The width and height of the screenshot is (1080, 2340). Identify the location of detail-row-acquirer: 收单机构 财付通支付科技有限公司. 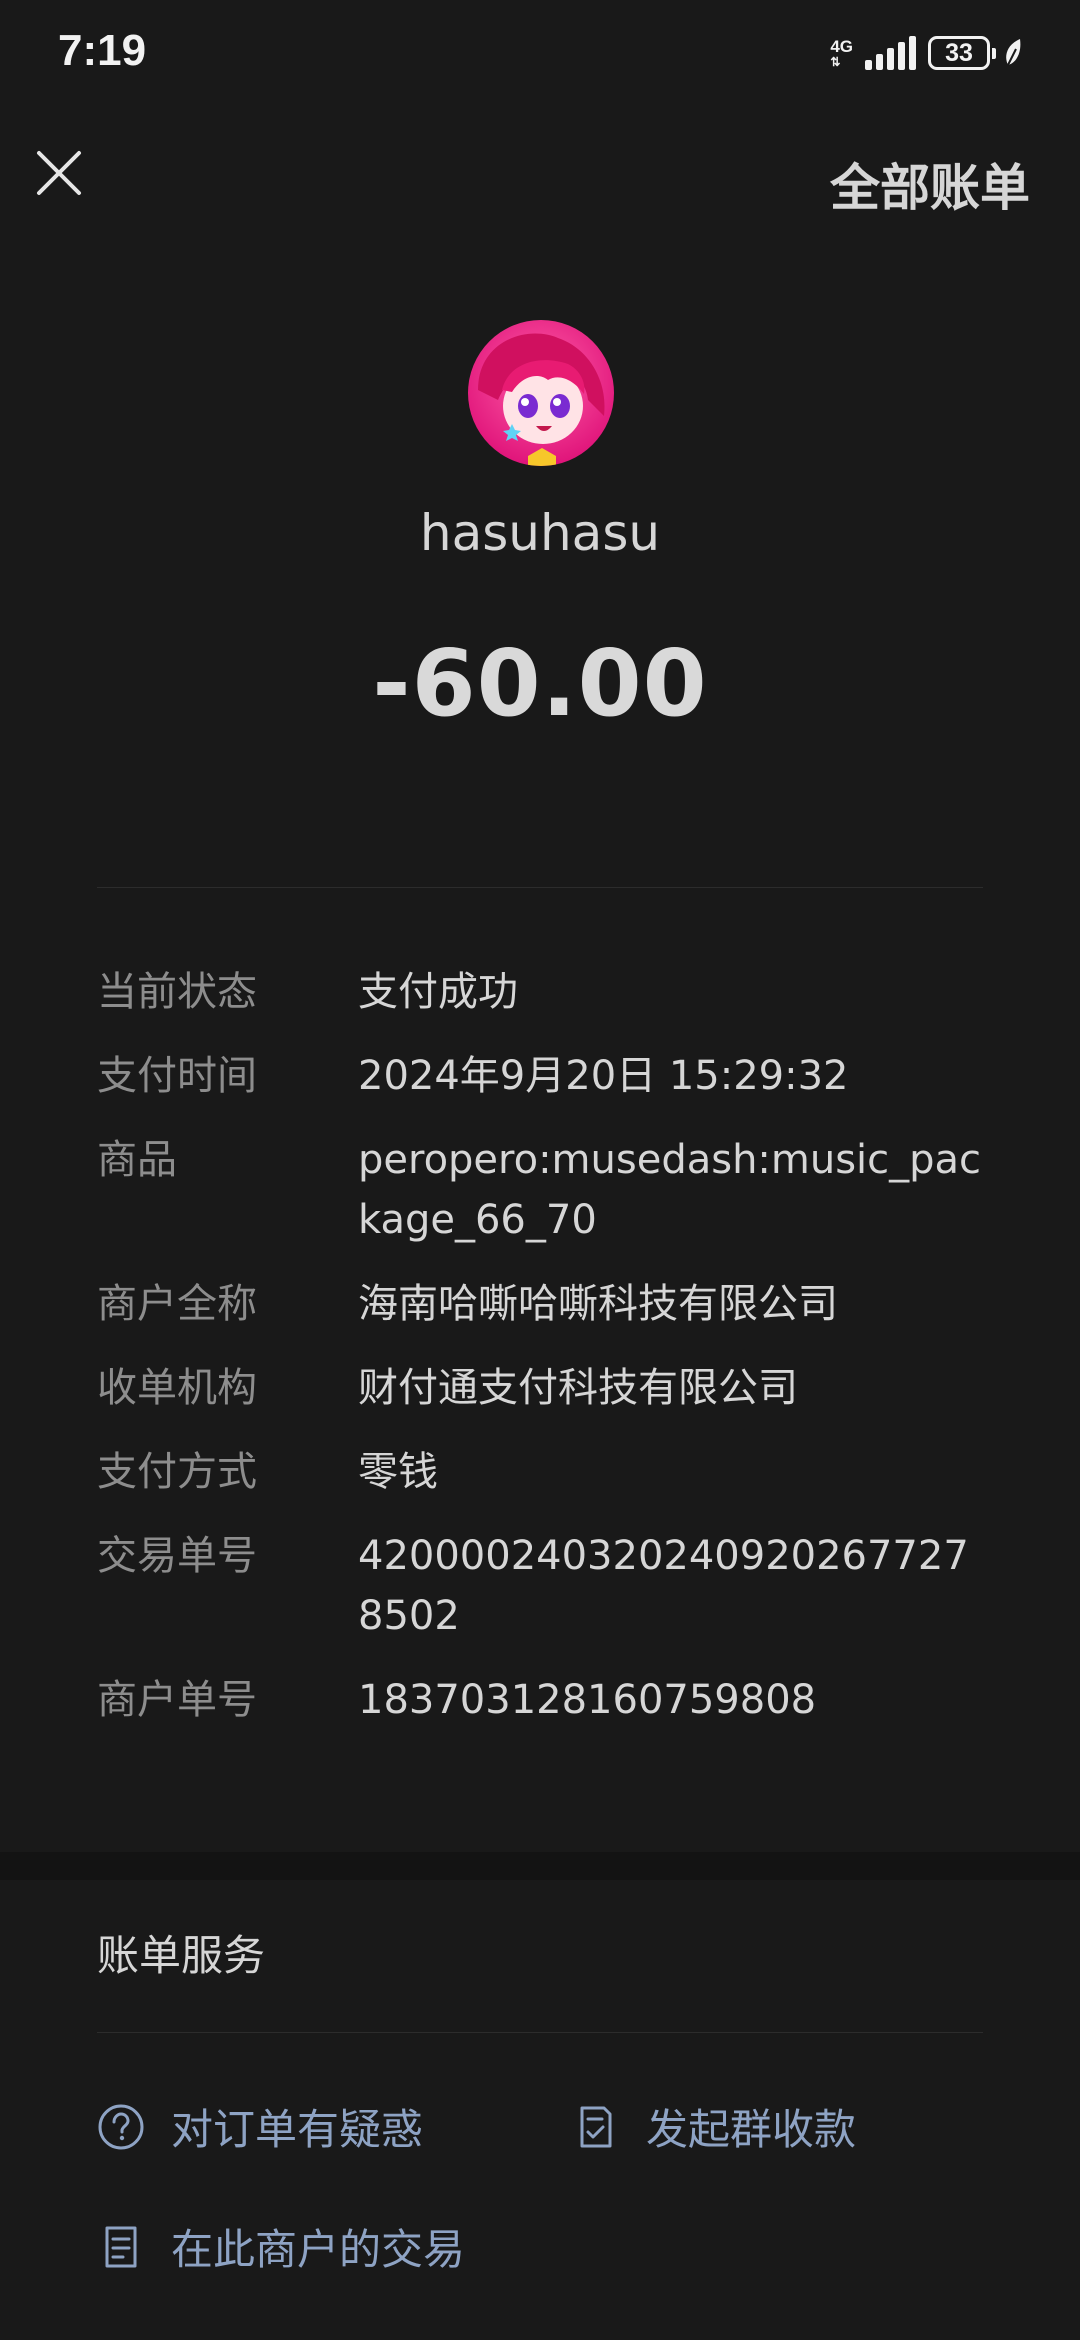
(547, 1388).